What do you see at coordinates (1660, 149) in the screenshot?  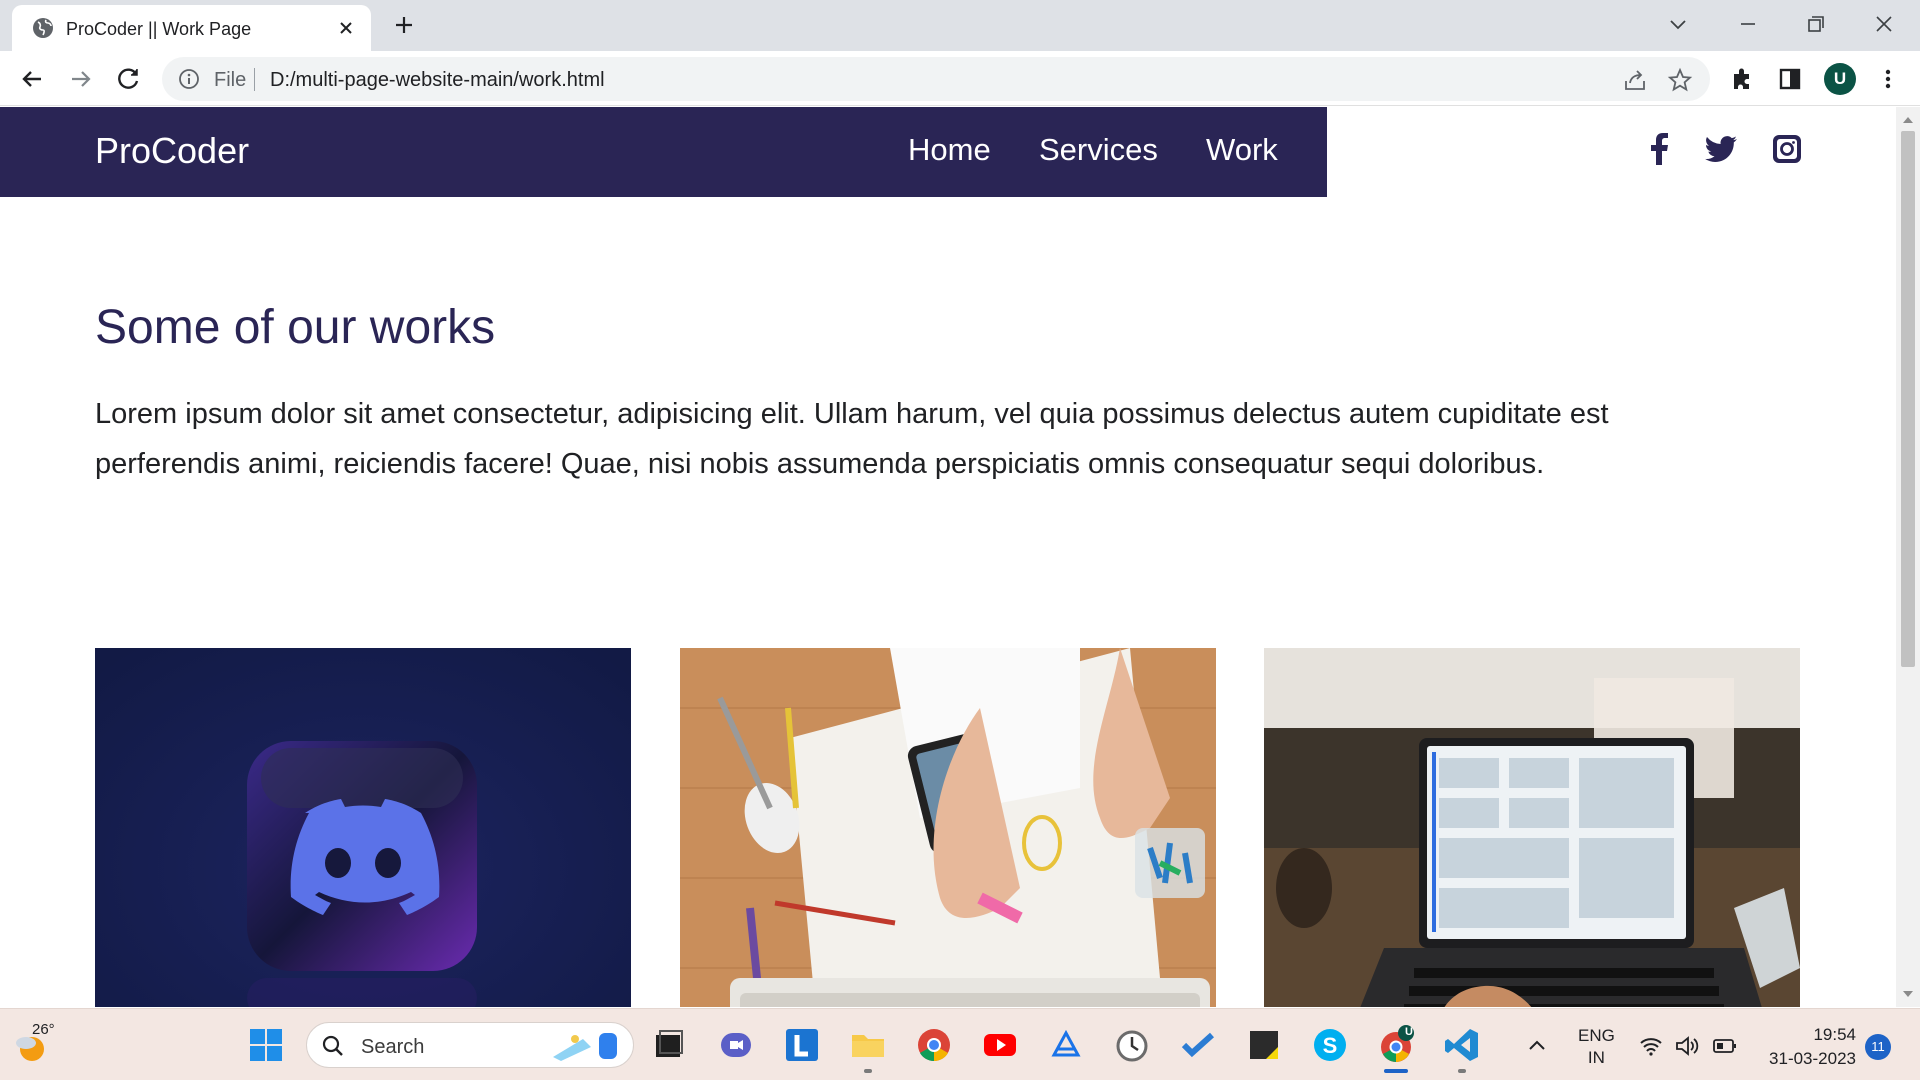 I see `facebook-icon` at bounding box center [1660, 149].